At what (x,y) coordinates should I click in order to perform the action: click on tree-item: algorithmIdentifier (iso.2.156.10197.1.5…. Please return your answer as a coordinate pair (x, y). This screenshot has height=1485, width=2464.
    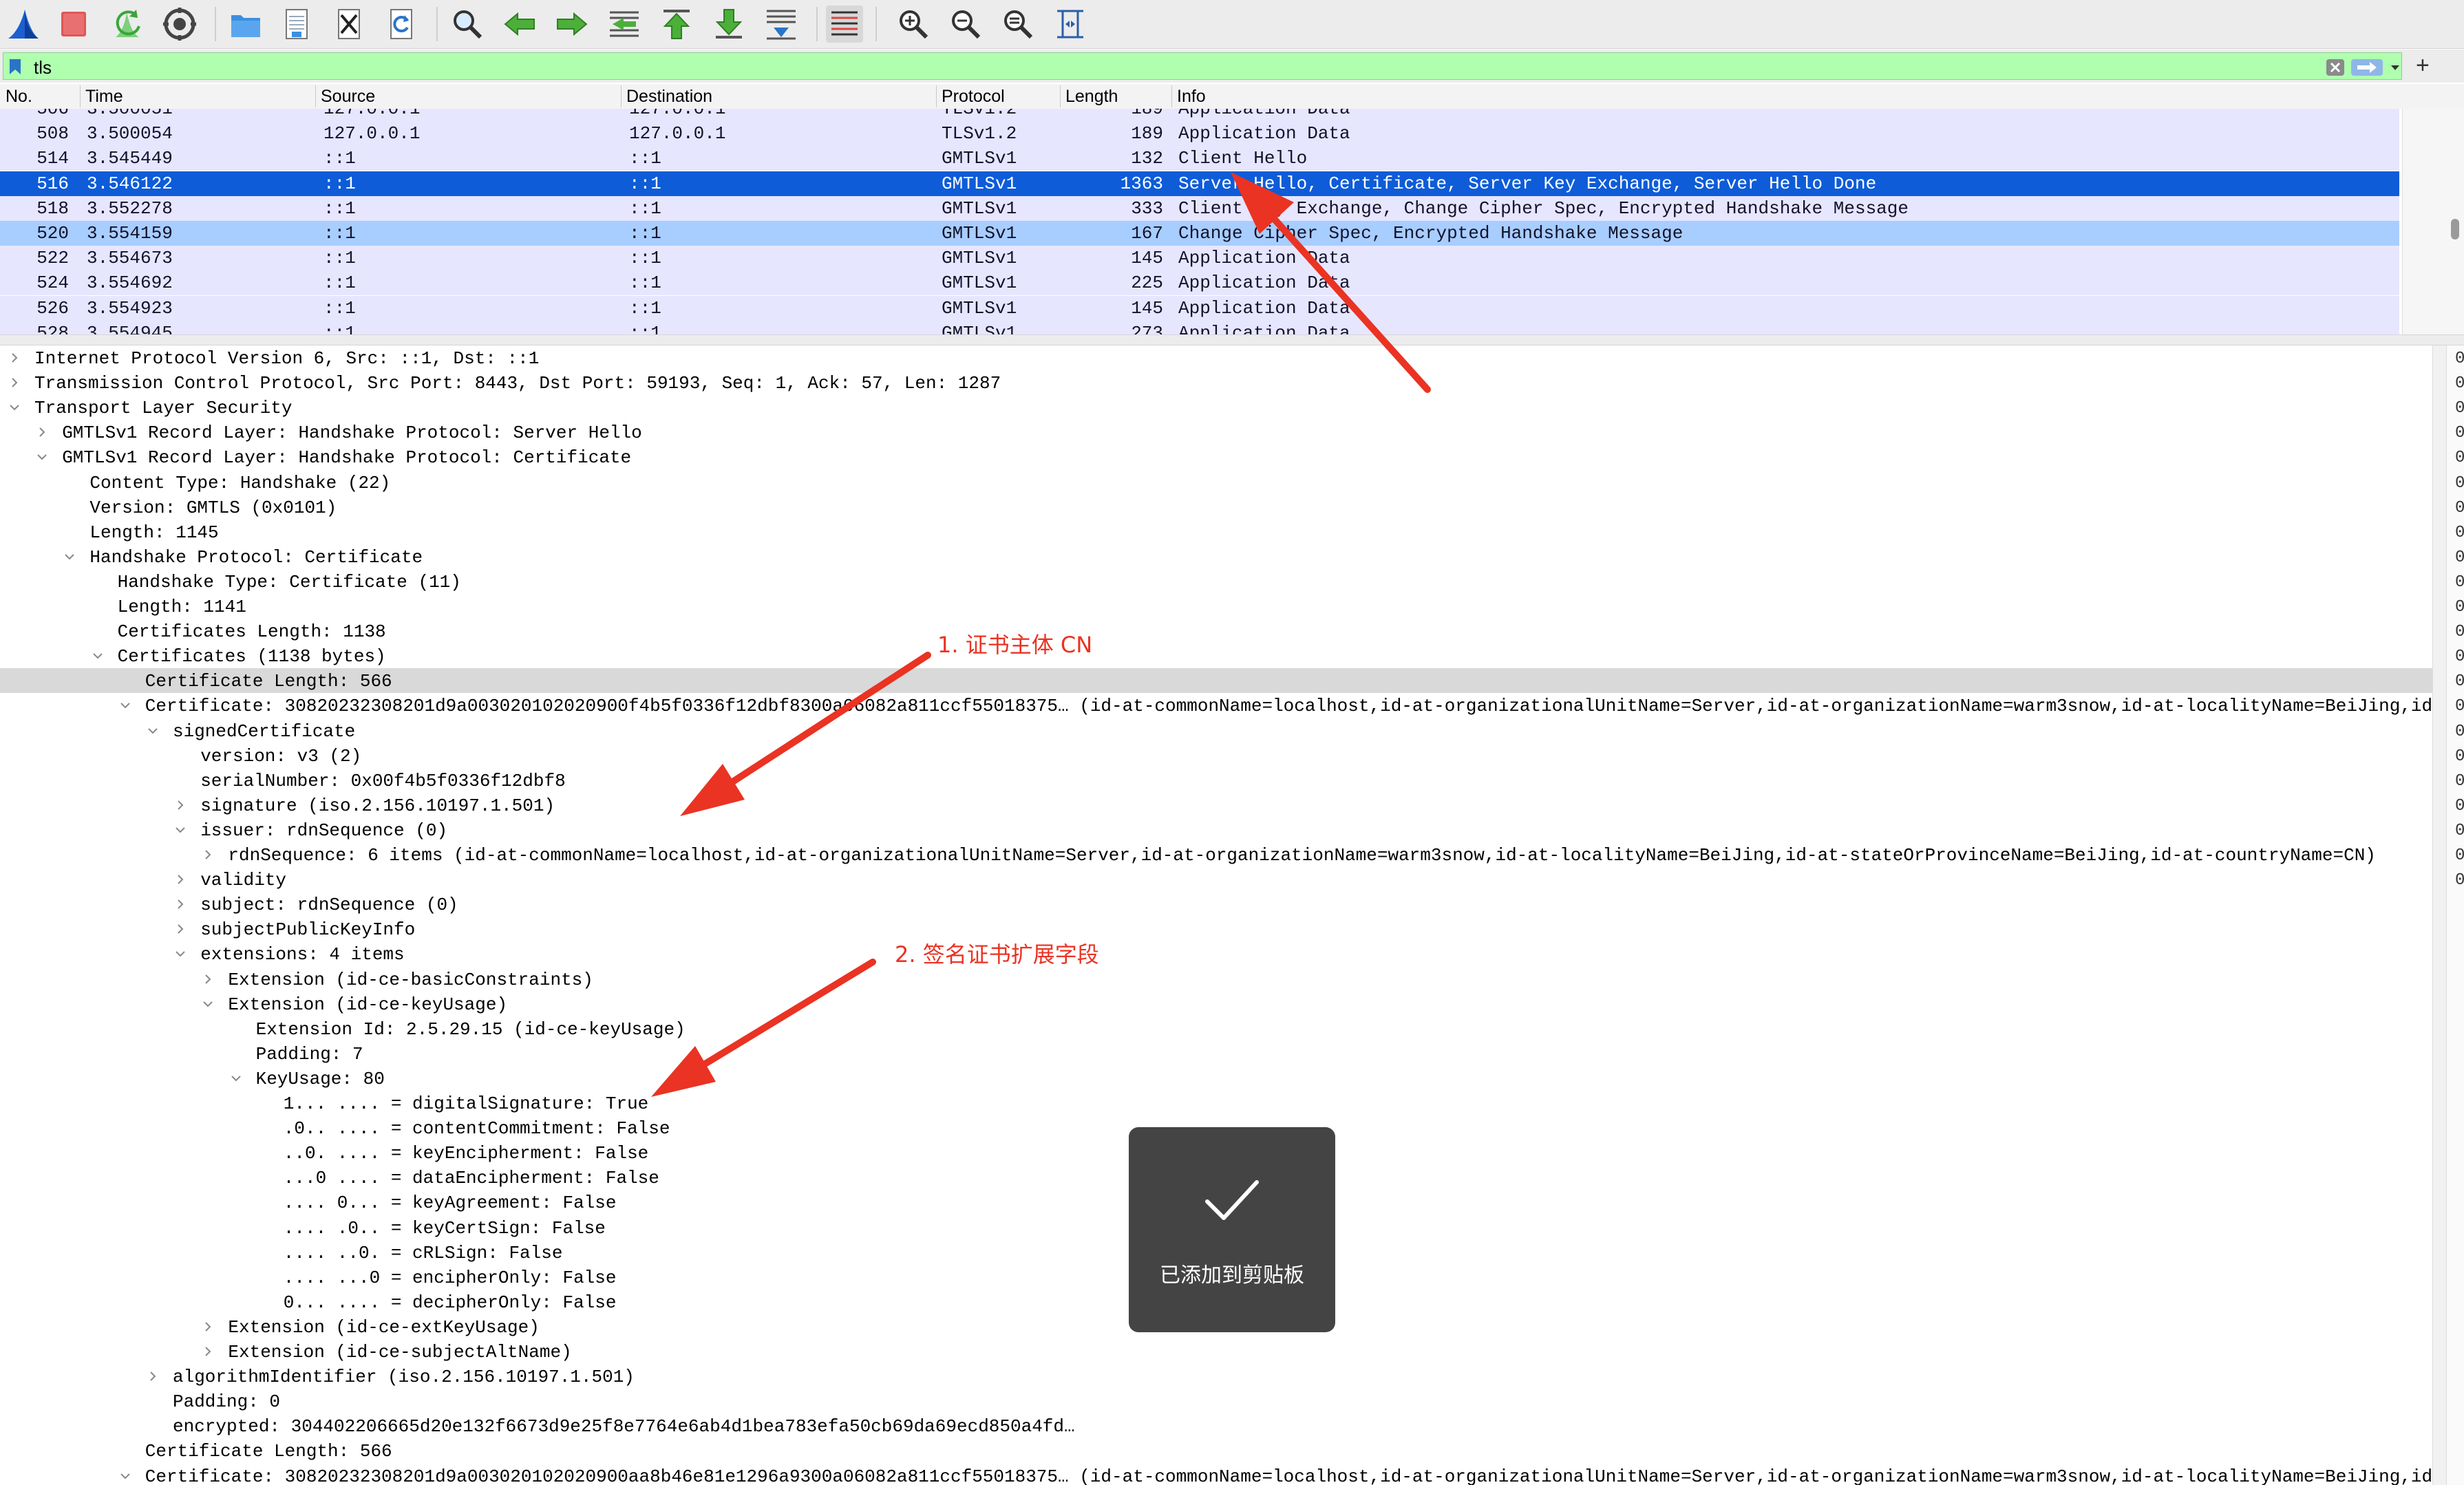
    Looking at the image, I should click on (1216, 1376).